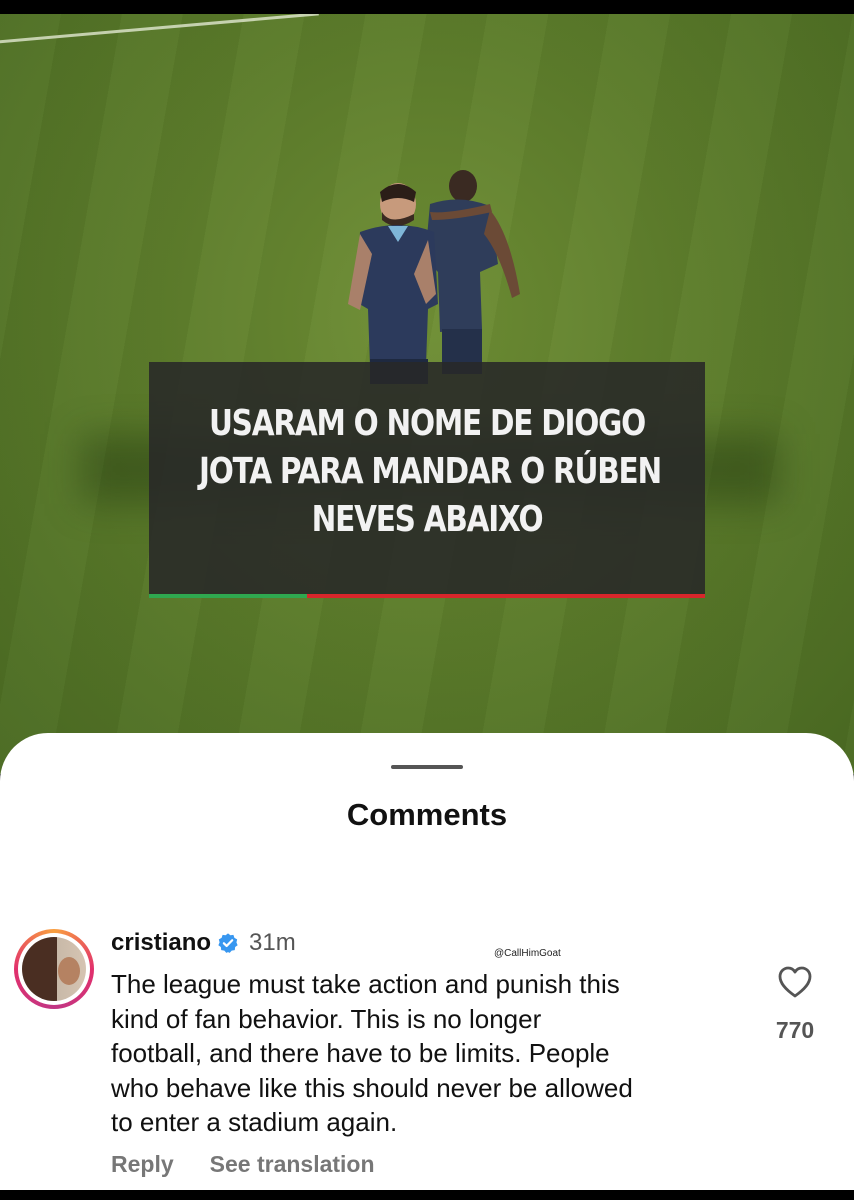 This screenshot has width=854, height=1200. Describe the element at coordinates (228, 596) in the screenshot. I see `accent-green` at that location.